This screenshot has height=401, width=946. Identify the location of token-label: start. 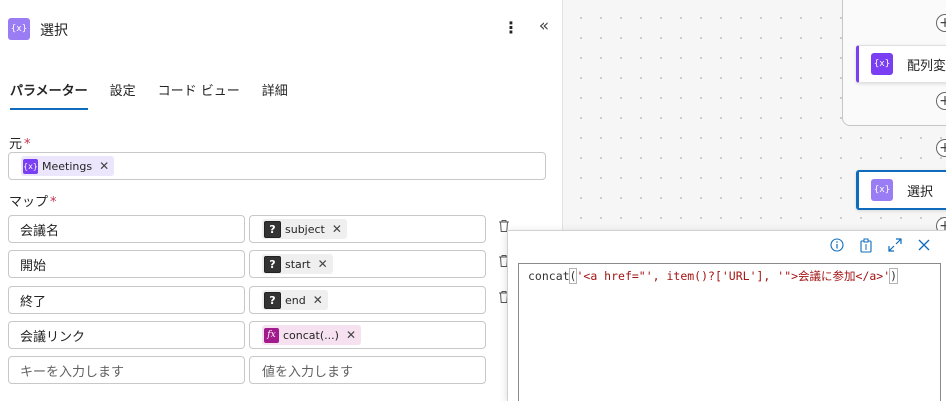
(298, 264).